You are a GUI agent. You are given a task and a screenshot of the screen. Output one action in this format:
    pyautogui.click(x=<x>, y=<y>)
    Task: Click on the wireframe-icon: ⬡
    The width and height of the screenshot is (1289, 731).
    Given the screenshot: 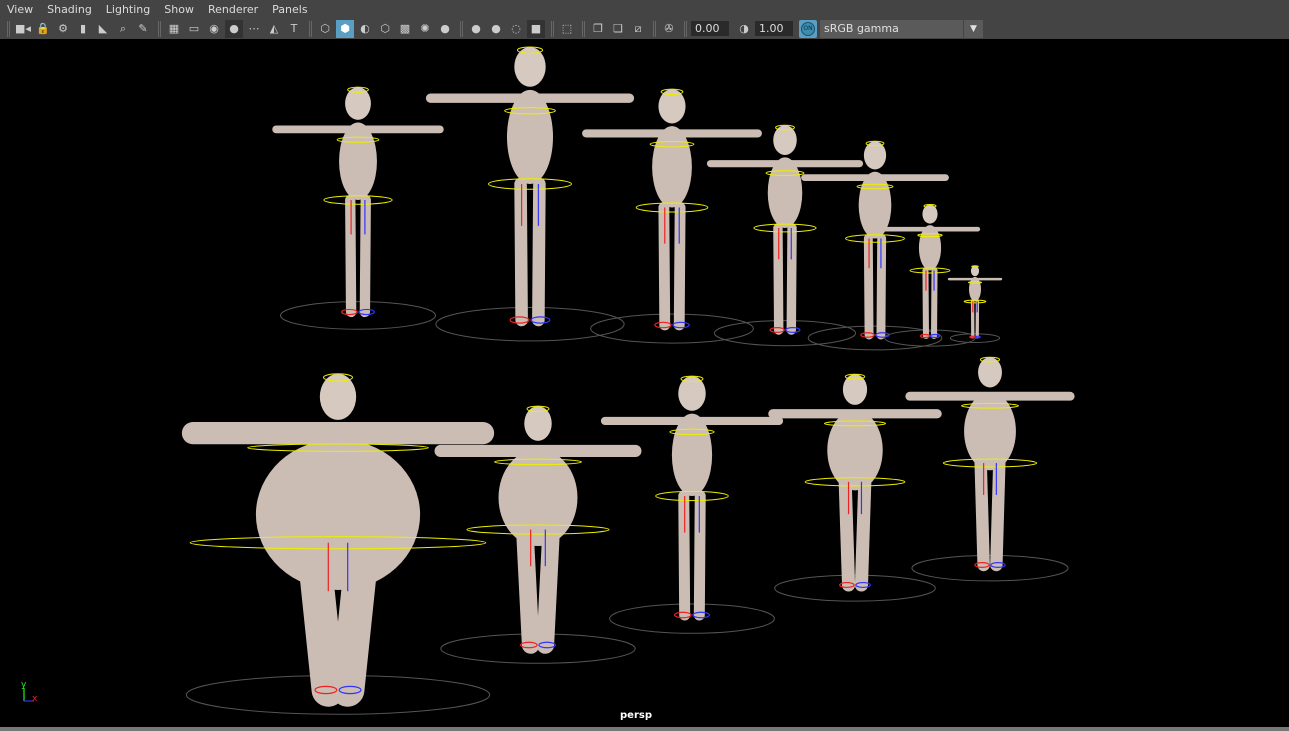 What is the action you would take?
    pyautogui.click(x=325, y=29)
    